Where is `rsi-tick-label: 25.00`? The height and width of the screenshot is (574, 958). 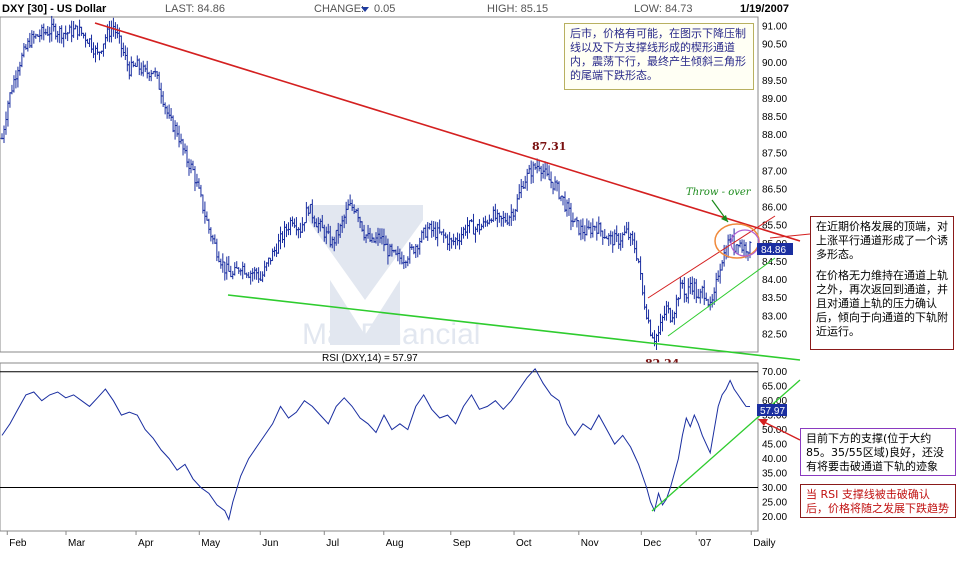 rsi-tick-label: 25.00 is located at coordinates (774, 503).